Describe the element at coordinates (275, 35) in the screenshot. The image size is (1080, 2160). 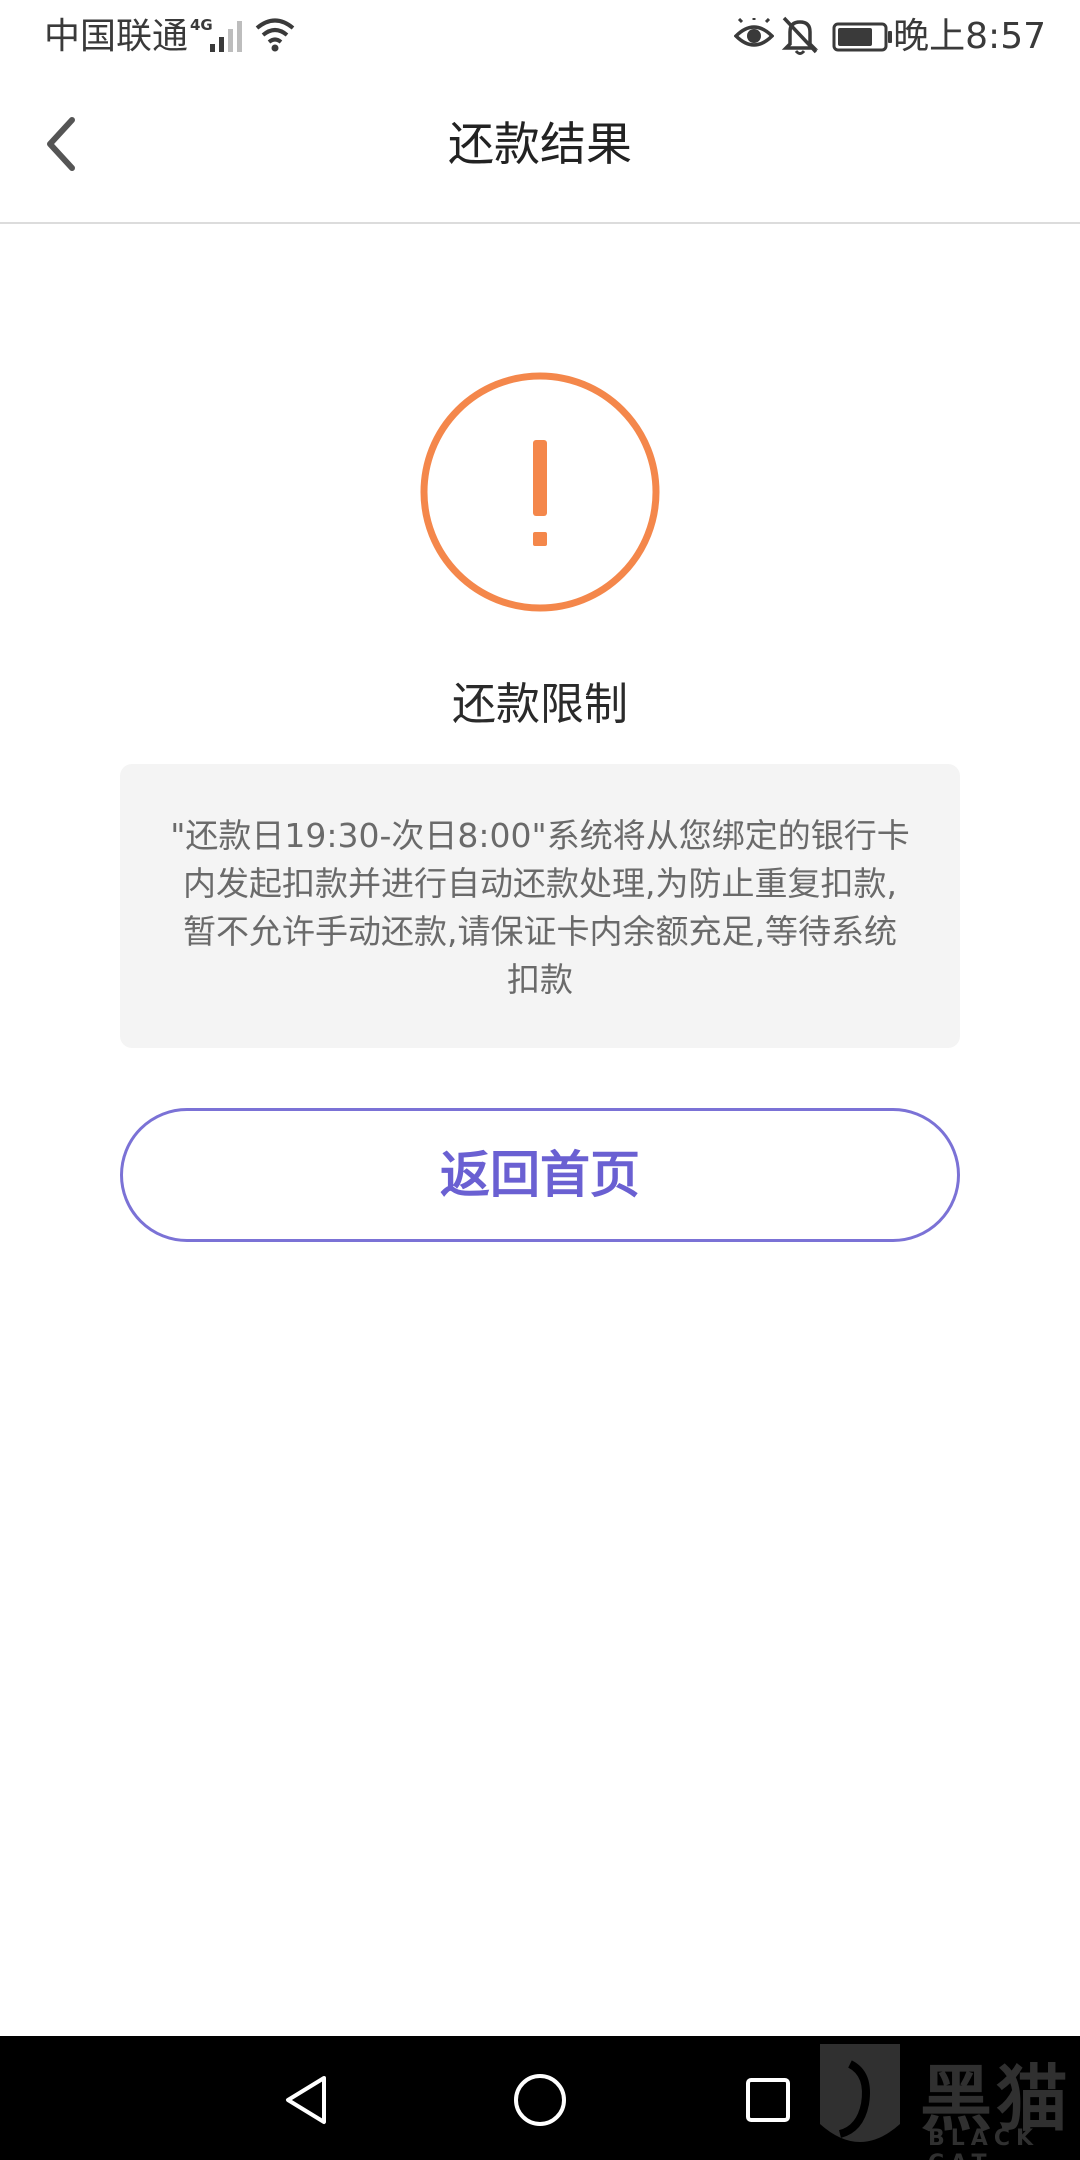
I see `wifi-icon` at that location.